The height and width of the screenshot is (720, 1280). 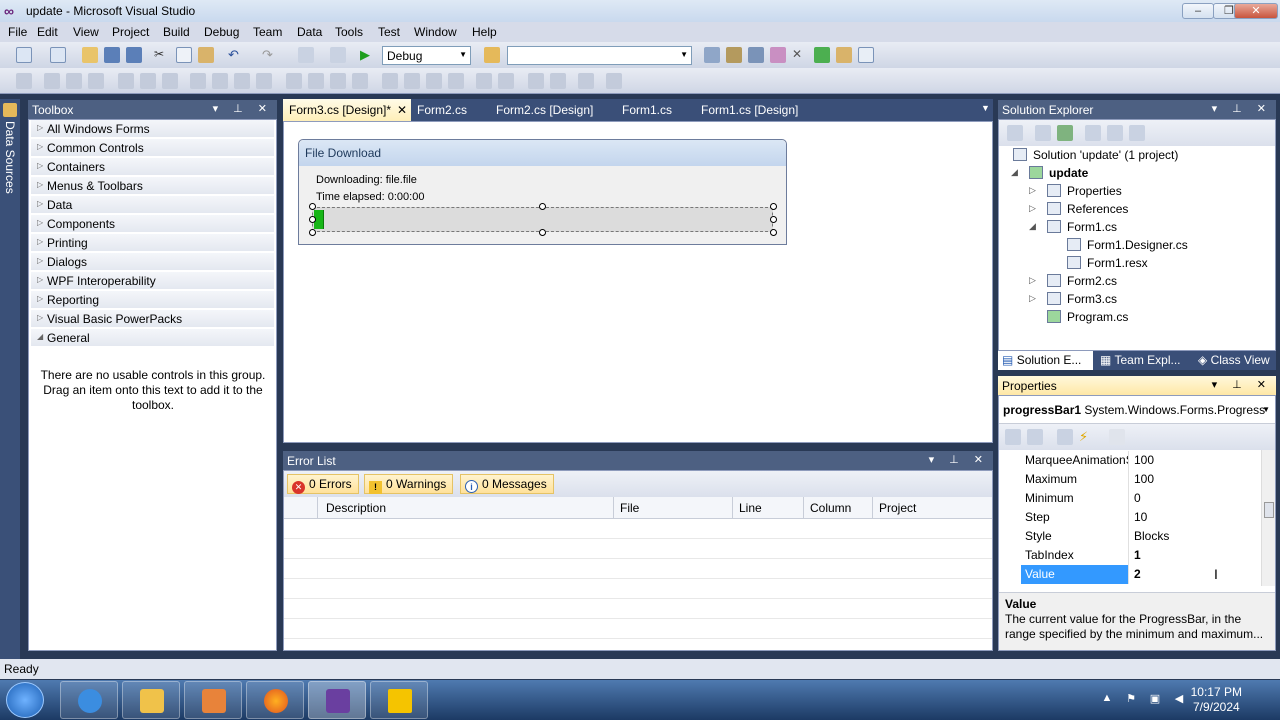 I want to click on events-icon: ⚡, so click(x=1087, y=437).